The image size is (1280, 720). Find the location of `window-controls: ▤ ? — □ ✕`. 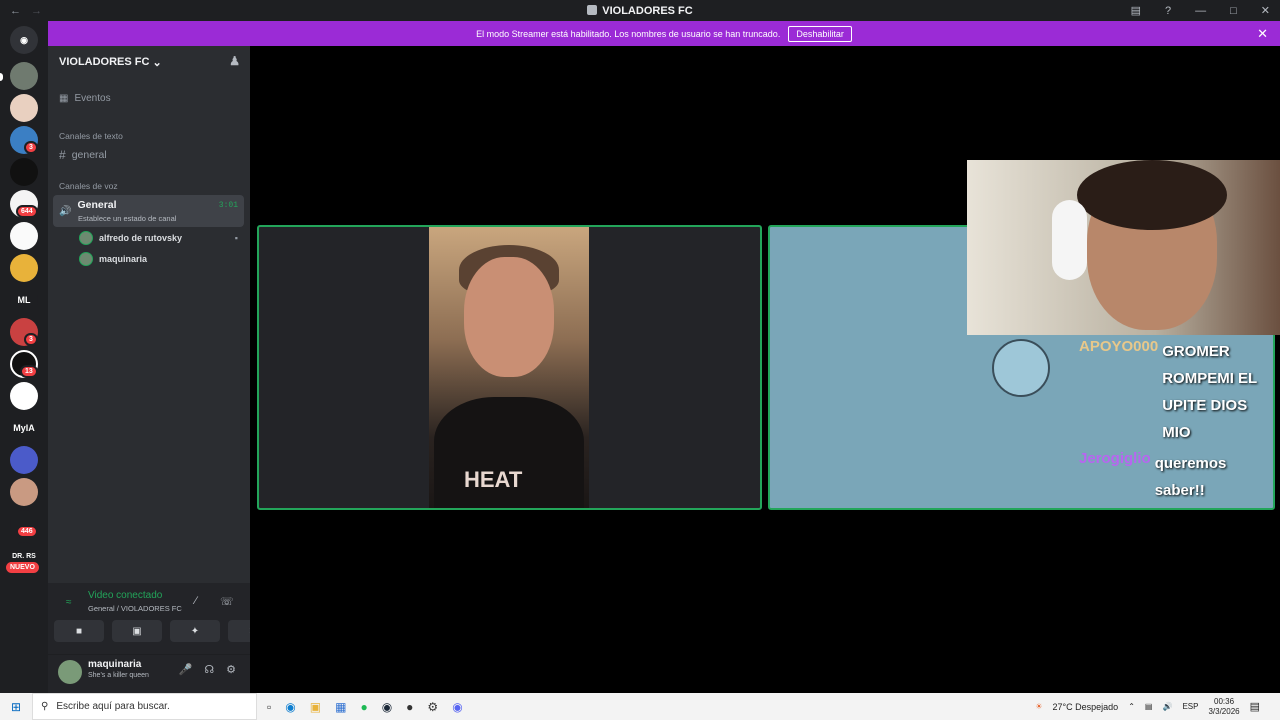

window-controls: ▤ ? — □ ✕ is located at coordinates (1200, 10).